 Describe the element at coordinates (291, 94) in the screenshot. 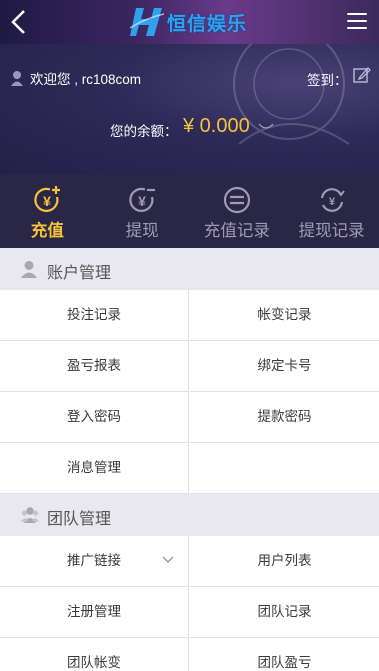

I see `decorative-pattern-icon` at that location.